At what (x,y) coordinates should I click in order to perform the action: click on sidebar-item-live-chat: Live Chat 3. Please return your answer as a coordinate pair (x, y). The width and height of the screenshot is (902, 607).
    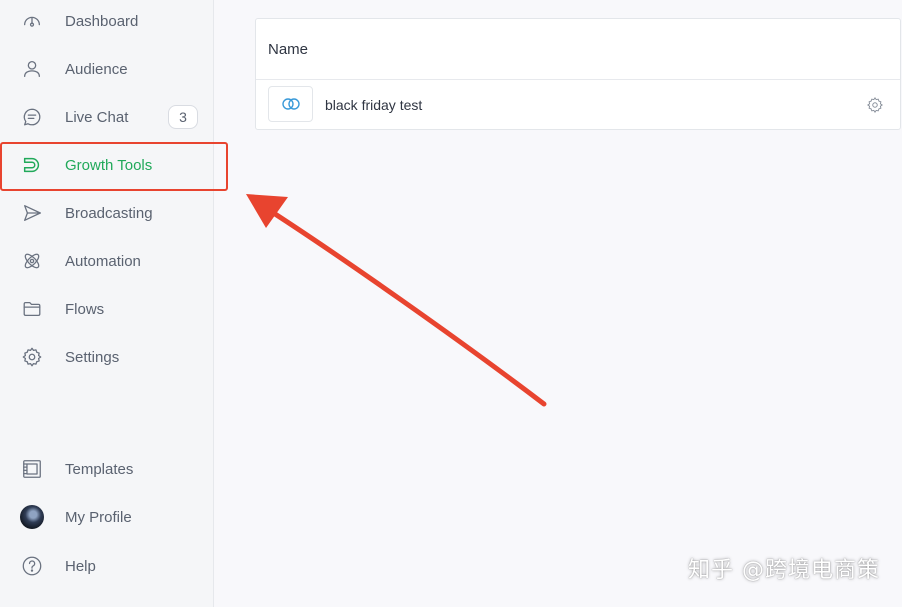
    Looking at the image, I should click on (107, 117).